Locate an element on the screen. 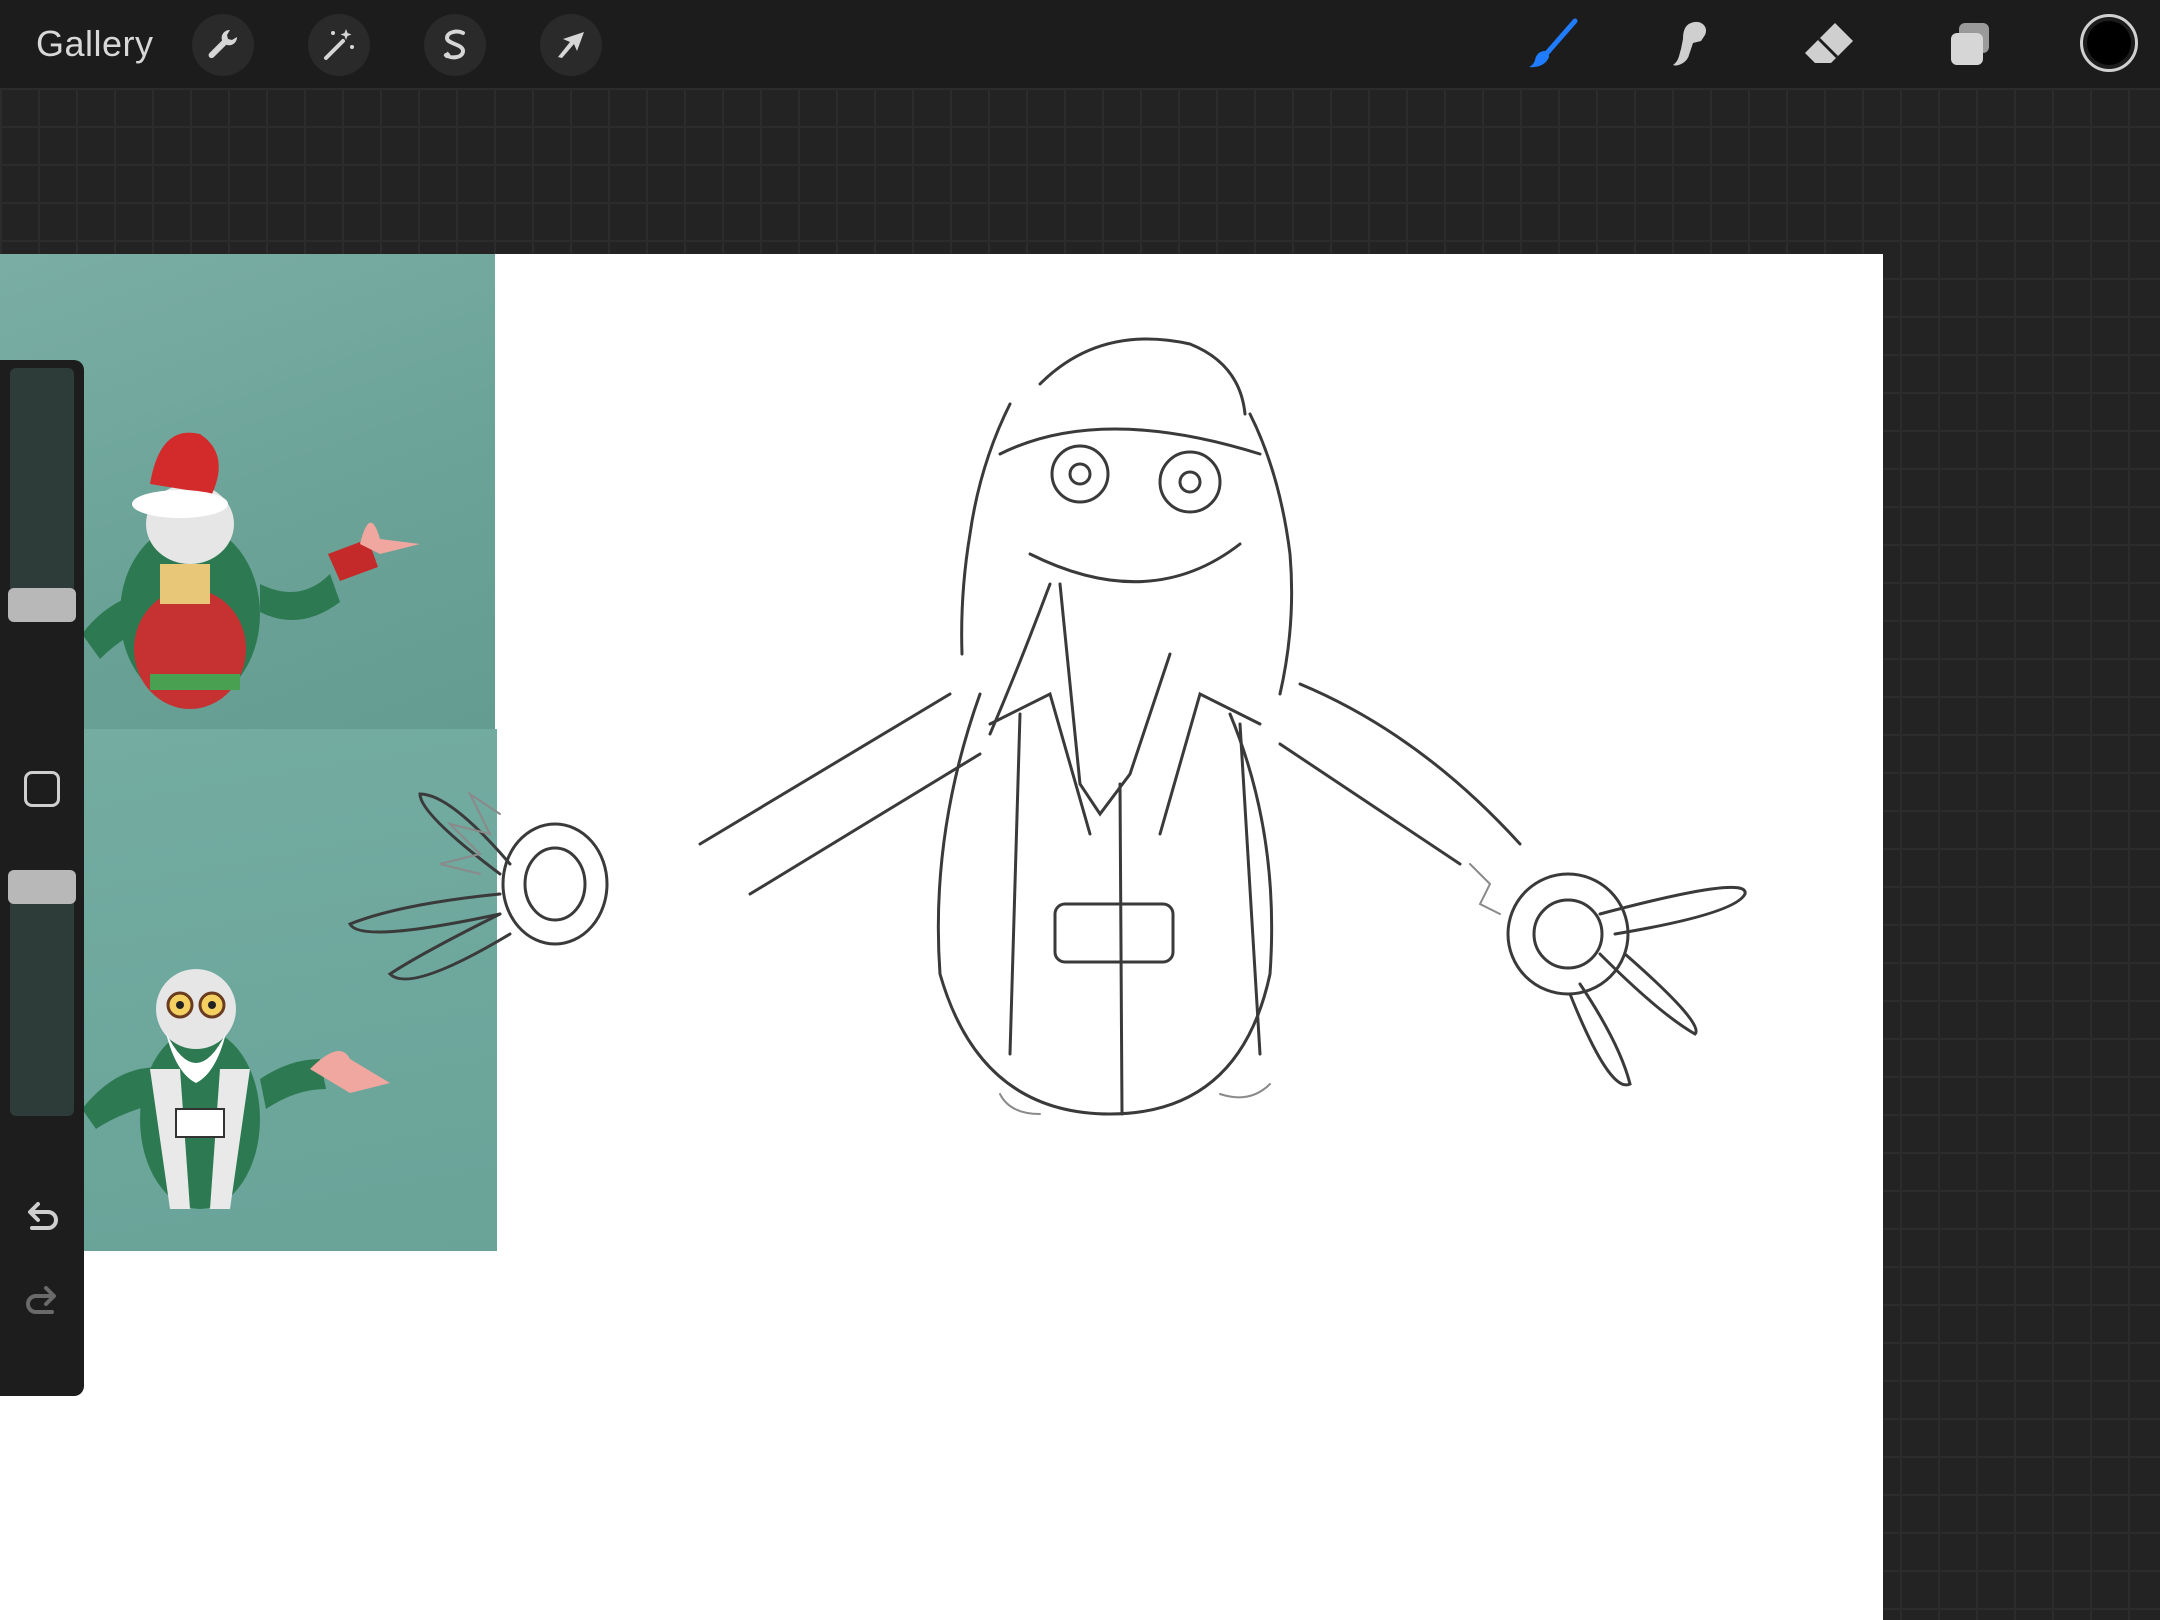  selection-icon is located at coordinates (454, 44).